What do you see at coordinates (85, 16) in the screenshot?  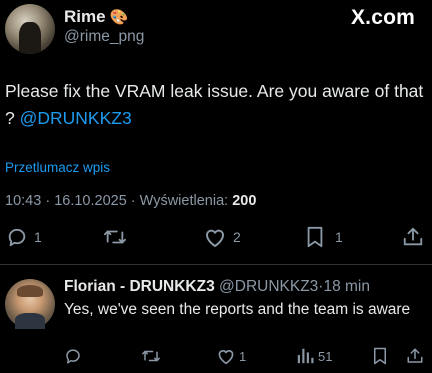 I see `author-name-text: Rime` at bounding box center [85, 16].